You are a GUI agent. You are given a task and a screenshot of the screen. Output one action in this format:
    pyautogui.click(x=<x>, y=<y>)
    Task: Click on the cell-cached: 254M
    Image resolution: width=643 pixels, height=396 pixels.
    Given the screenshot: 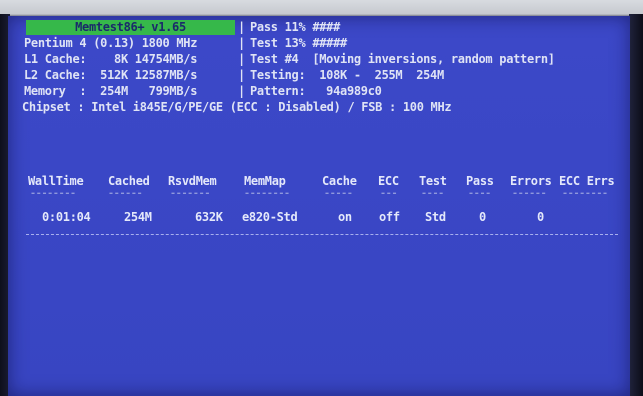 What is the action you would take?
    pyautogui.click(x=138, y=217)
    